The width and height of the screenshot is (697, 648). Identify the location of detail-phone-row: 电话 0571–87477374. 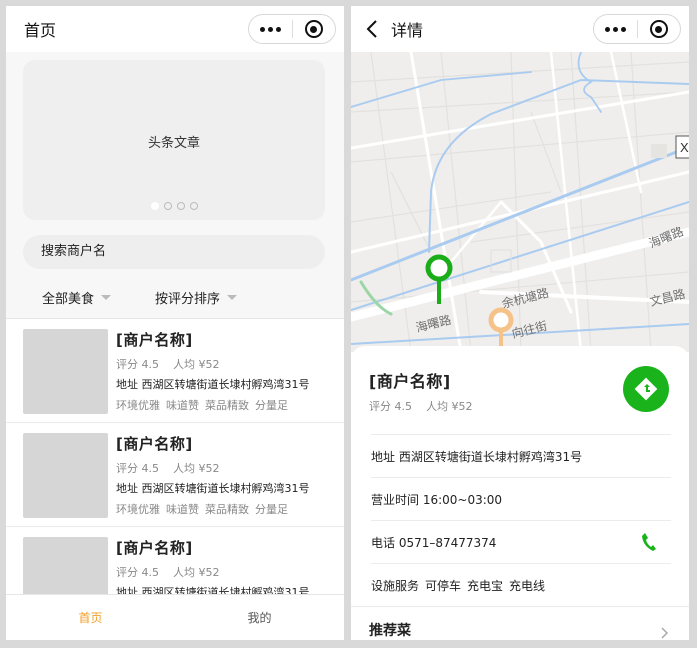
(521, 542).